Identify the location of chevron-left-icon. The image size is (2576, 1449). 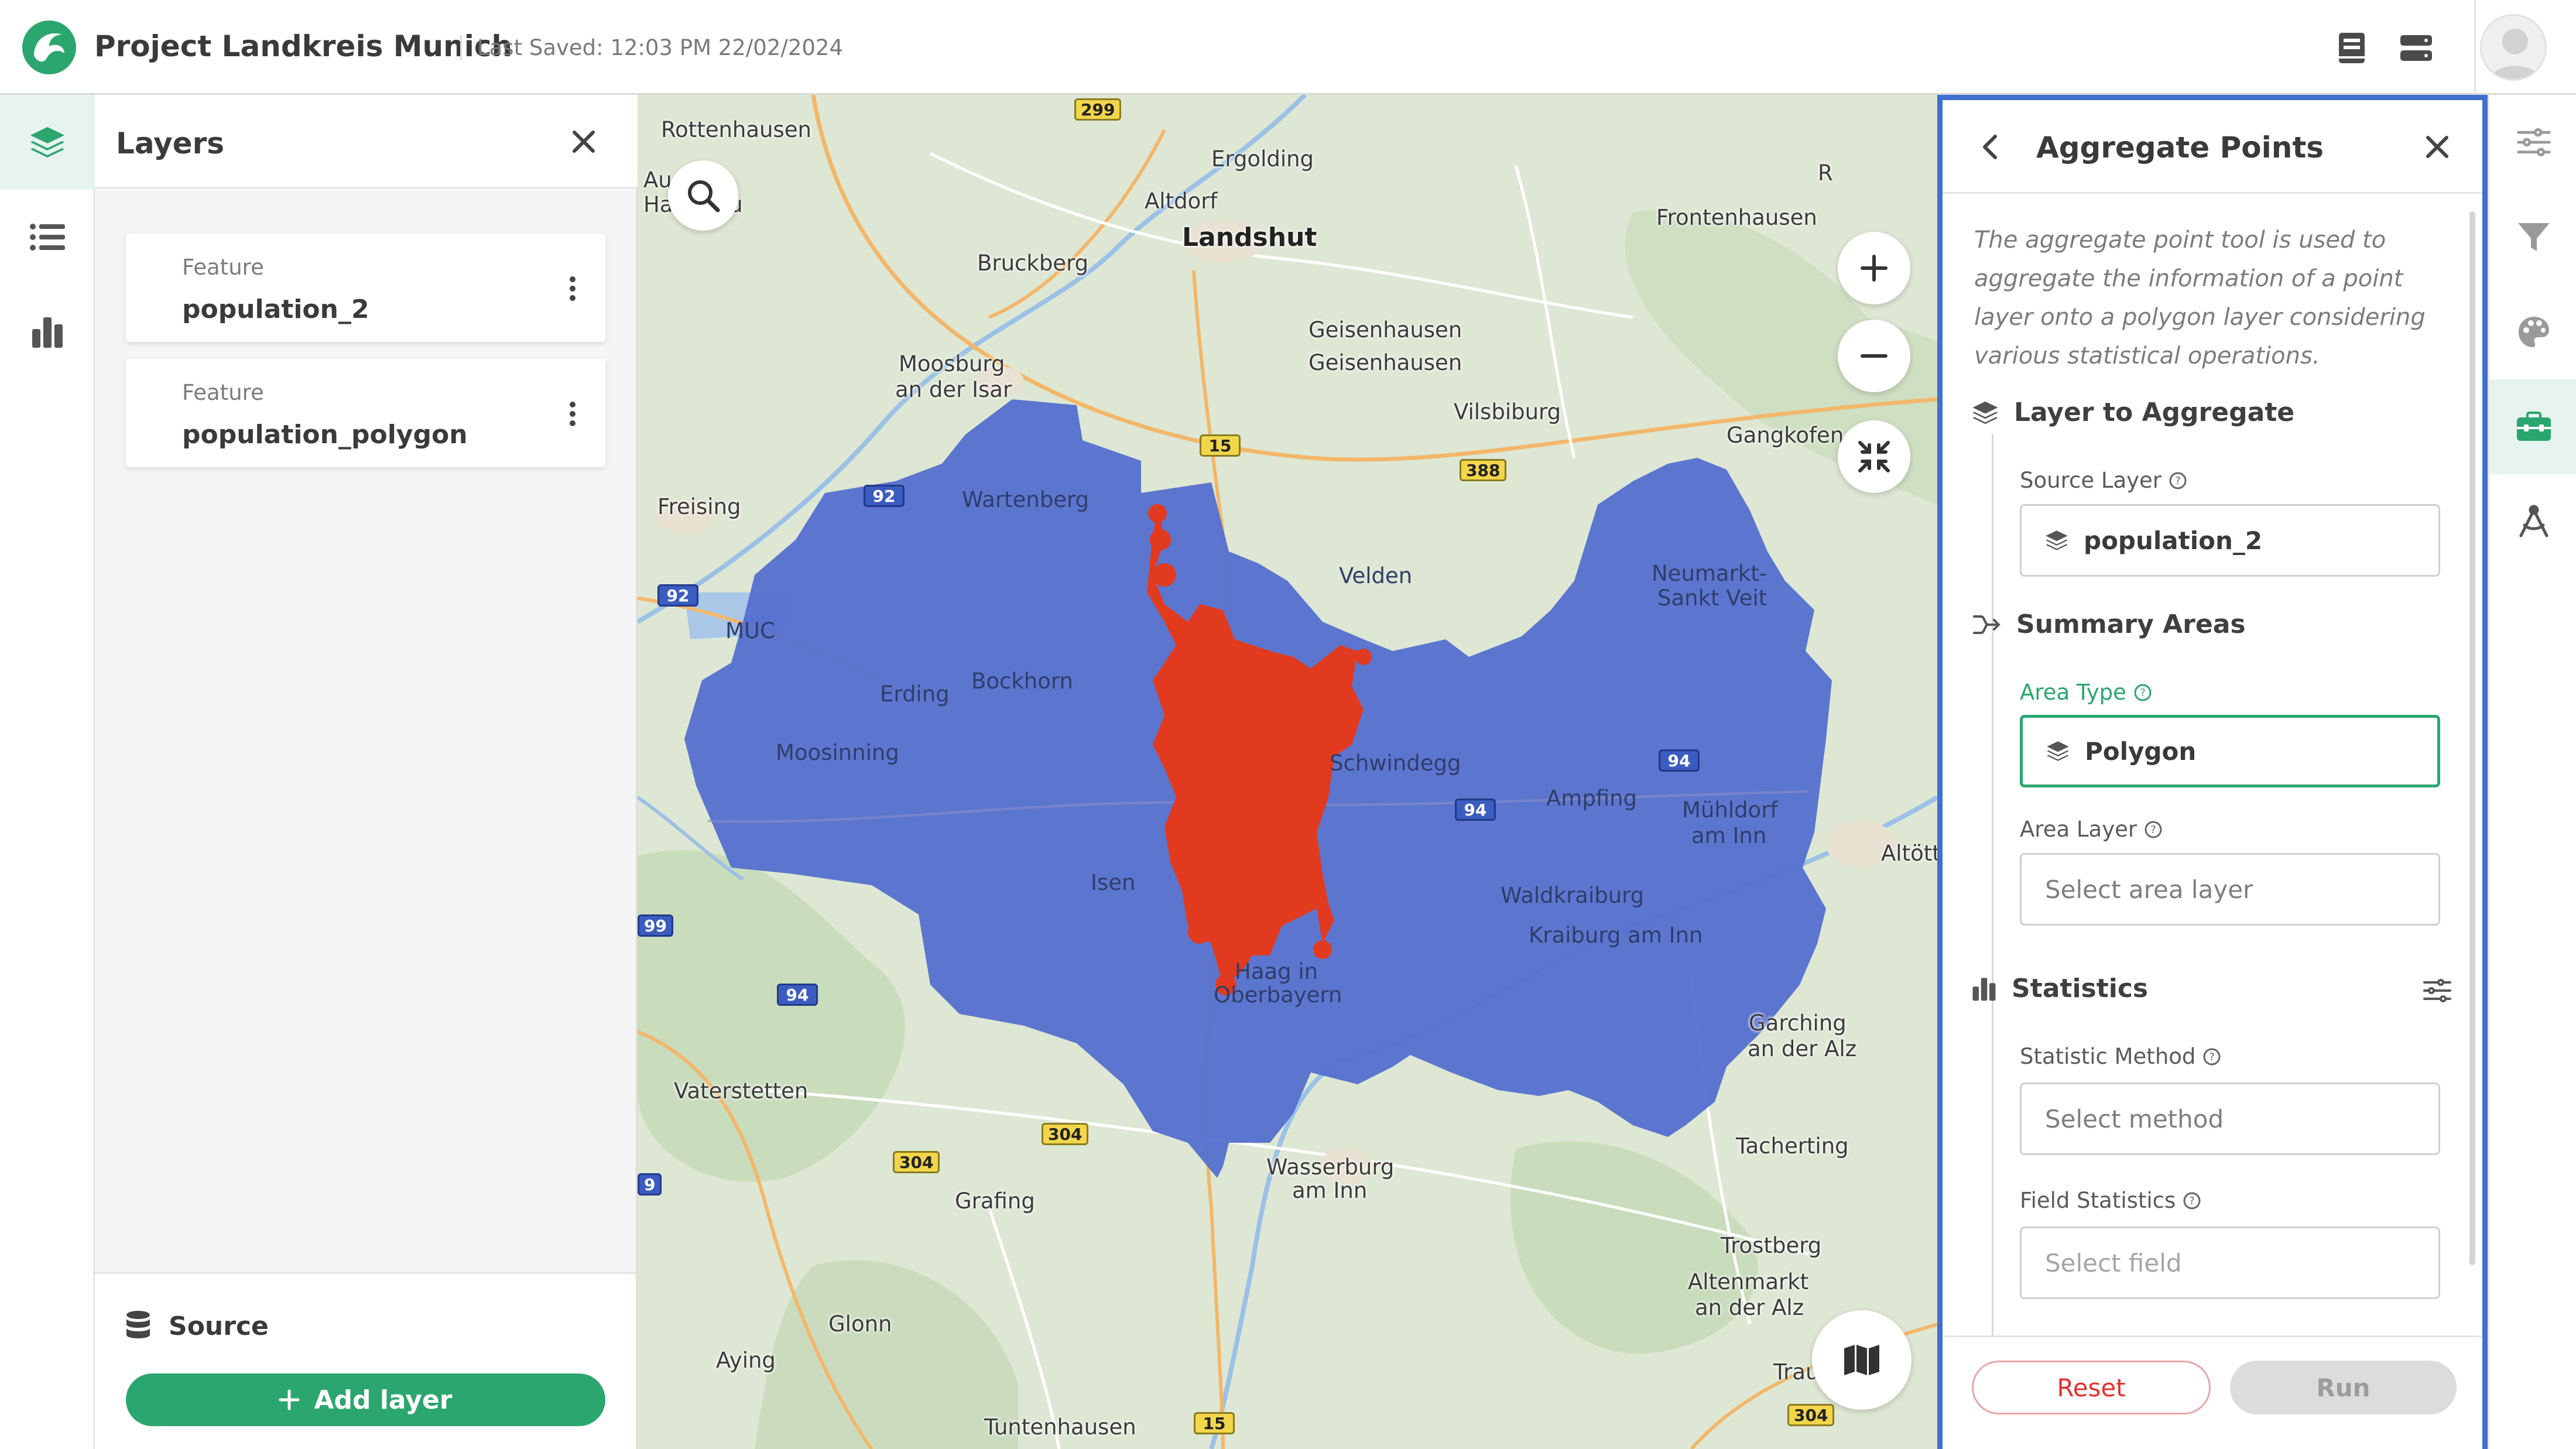
(1989, 146).